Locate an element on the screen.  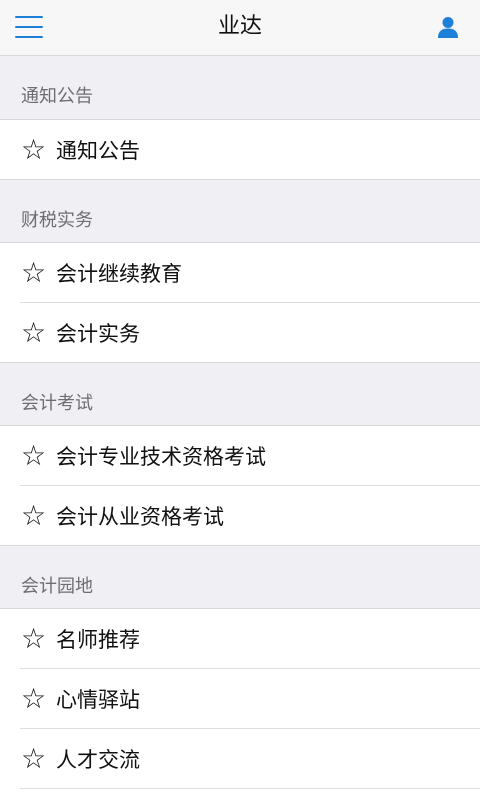
list-item-label: 心情驿站 is located at coordinates (98, 700).